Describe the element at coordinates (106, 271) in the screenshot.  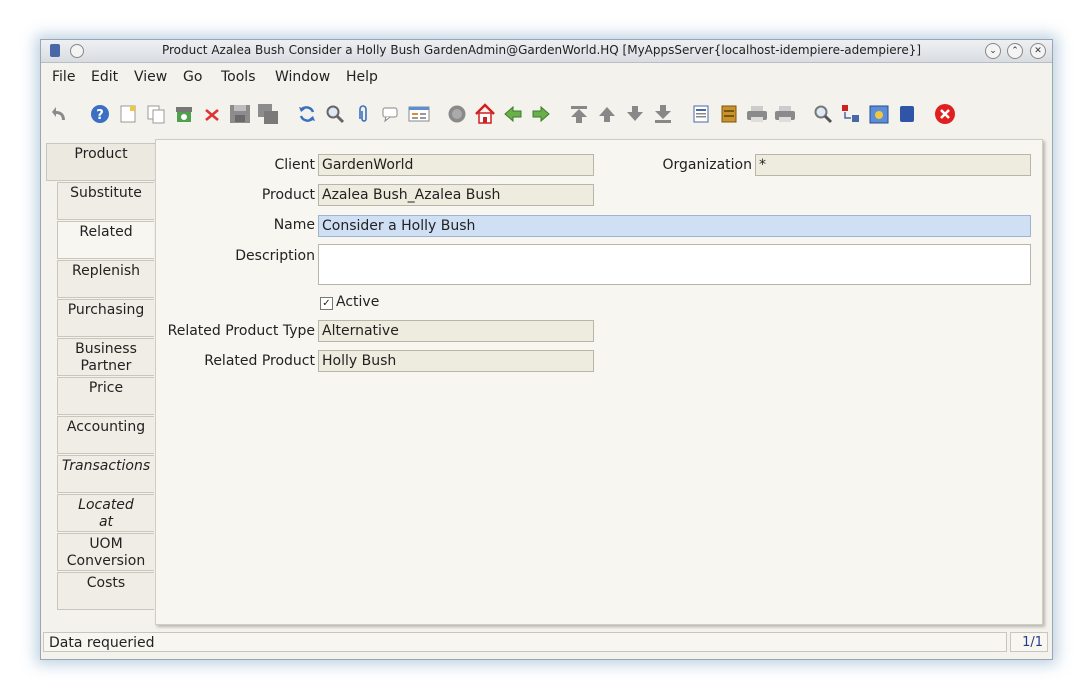
I see `tab-label: Replenish` at that location.